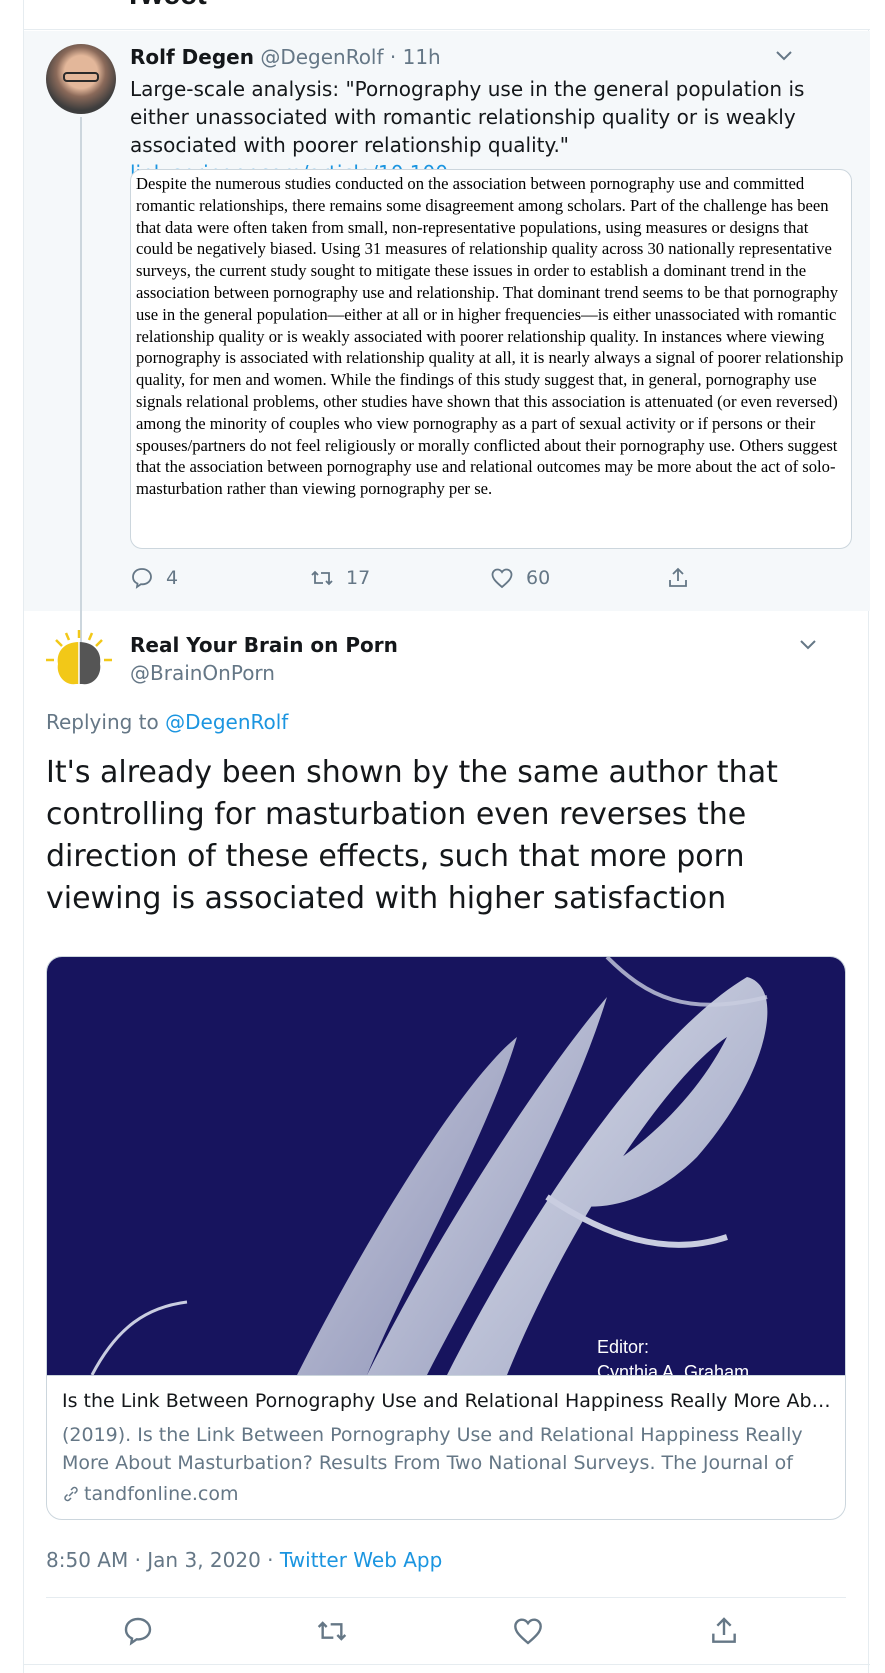 This screenshot has height=1673, width=885. I want to click on retweet-count: 17, so click(358, 578).